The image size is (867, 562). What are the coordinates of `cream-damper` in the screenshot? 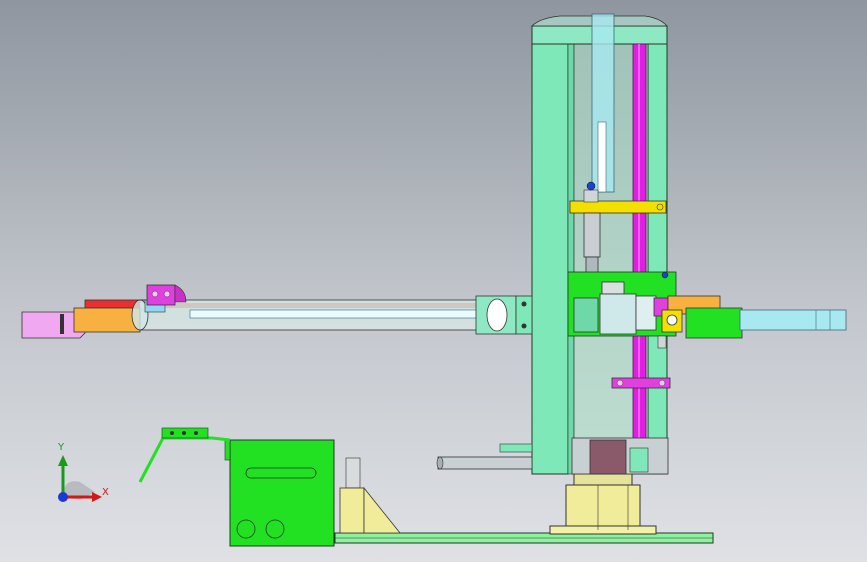 It's located at (370, 495).